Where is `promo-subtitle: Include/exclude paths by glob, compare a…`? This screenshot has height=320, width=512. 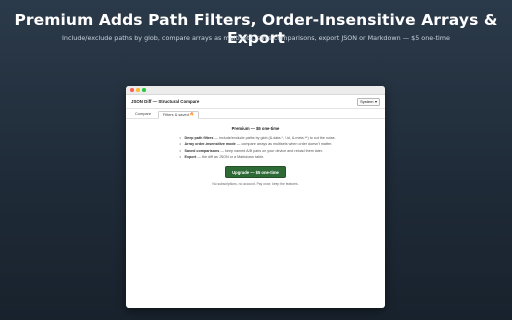 promo-subtitle: Include/exclude paths by glob, compare a… is located at coordinates (256, 38).